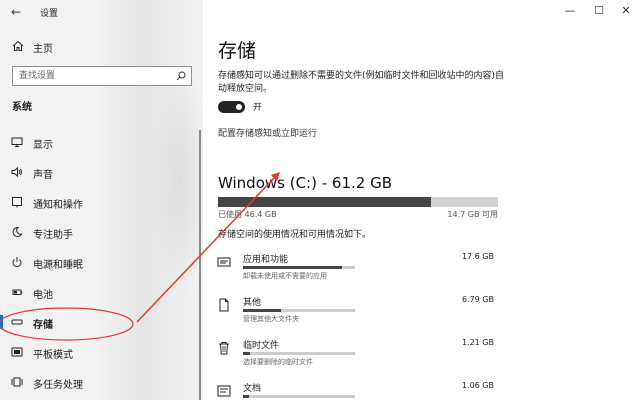  I want to click on multitask-icon, so click(17, 382).